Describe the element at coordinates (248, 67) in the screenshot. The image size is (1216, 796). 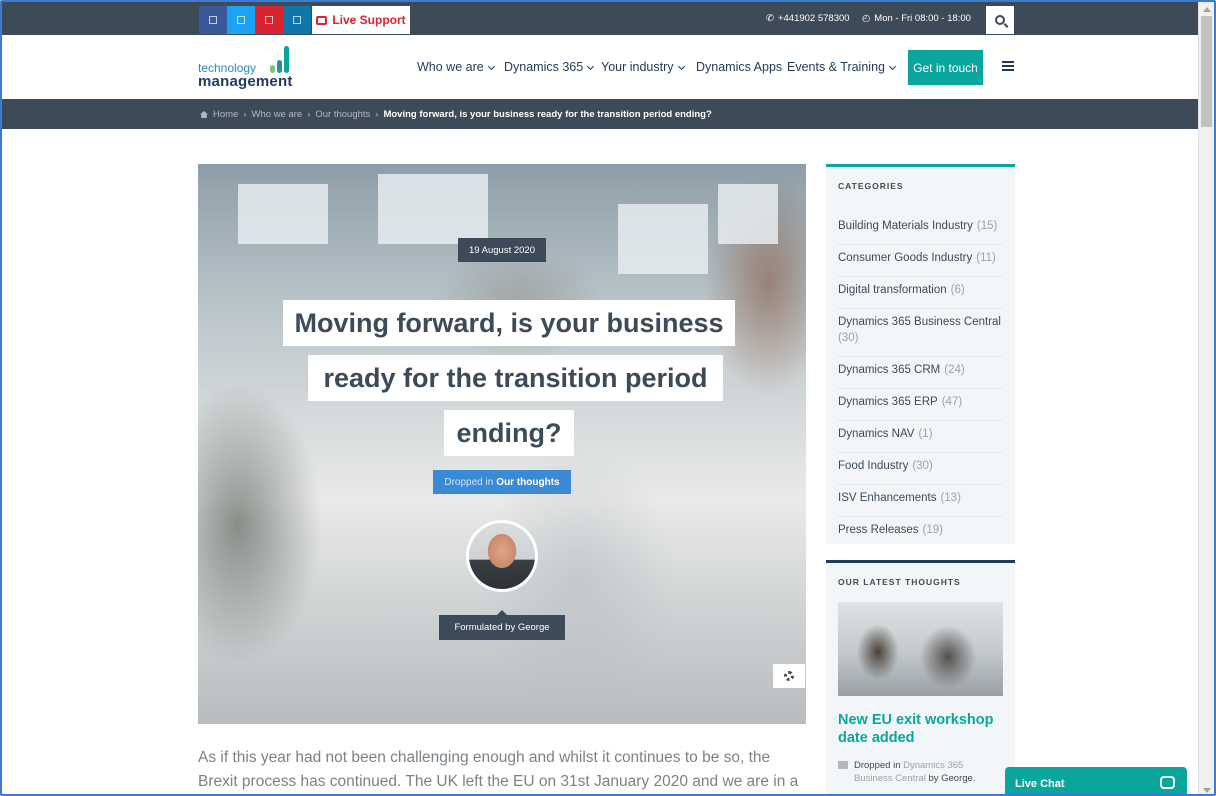
I see `site-logo: technology management` at that location.